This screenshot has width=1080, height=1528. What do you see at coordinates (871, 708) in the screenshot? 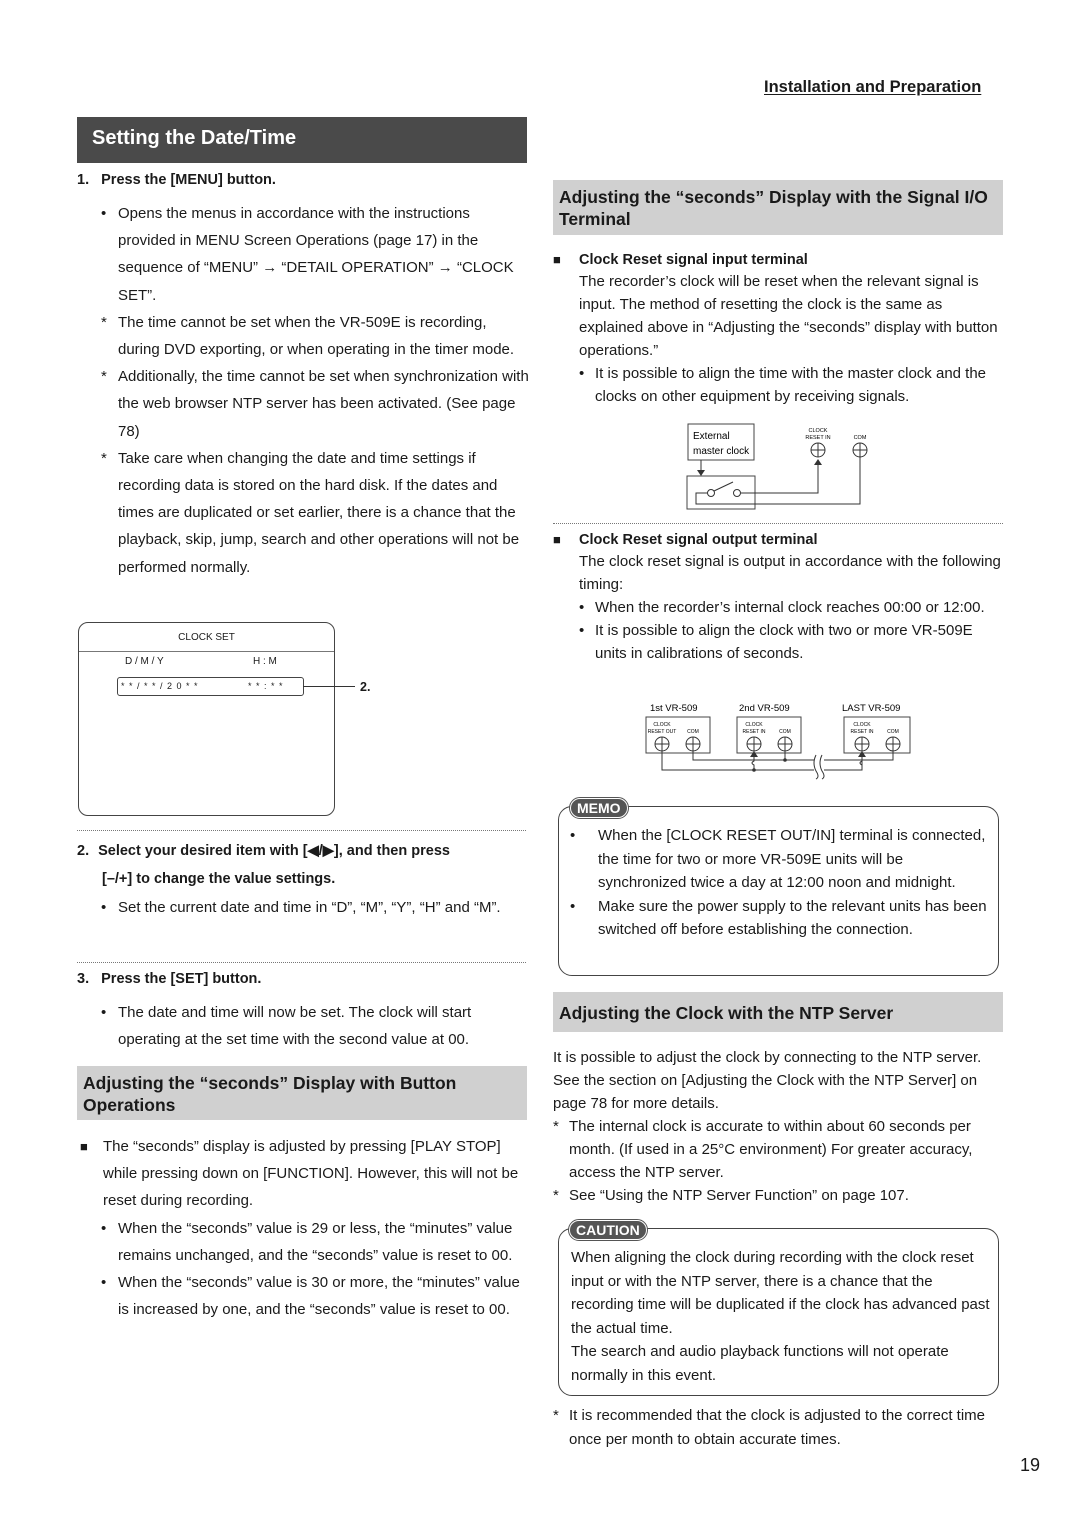
I see `unit-label: LAST VR-509` at bounding box center [871, 708].